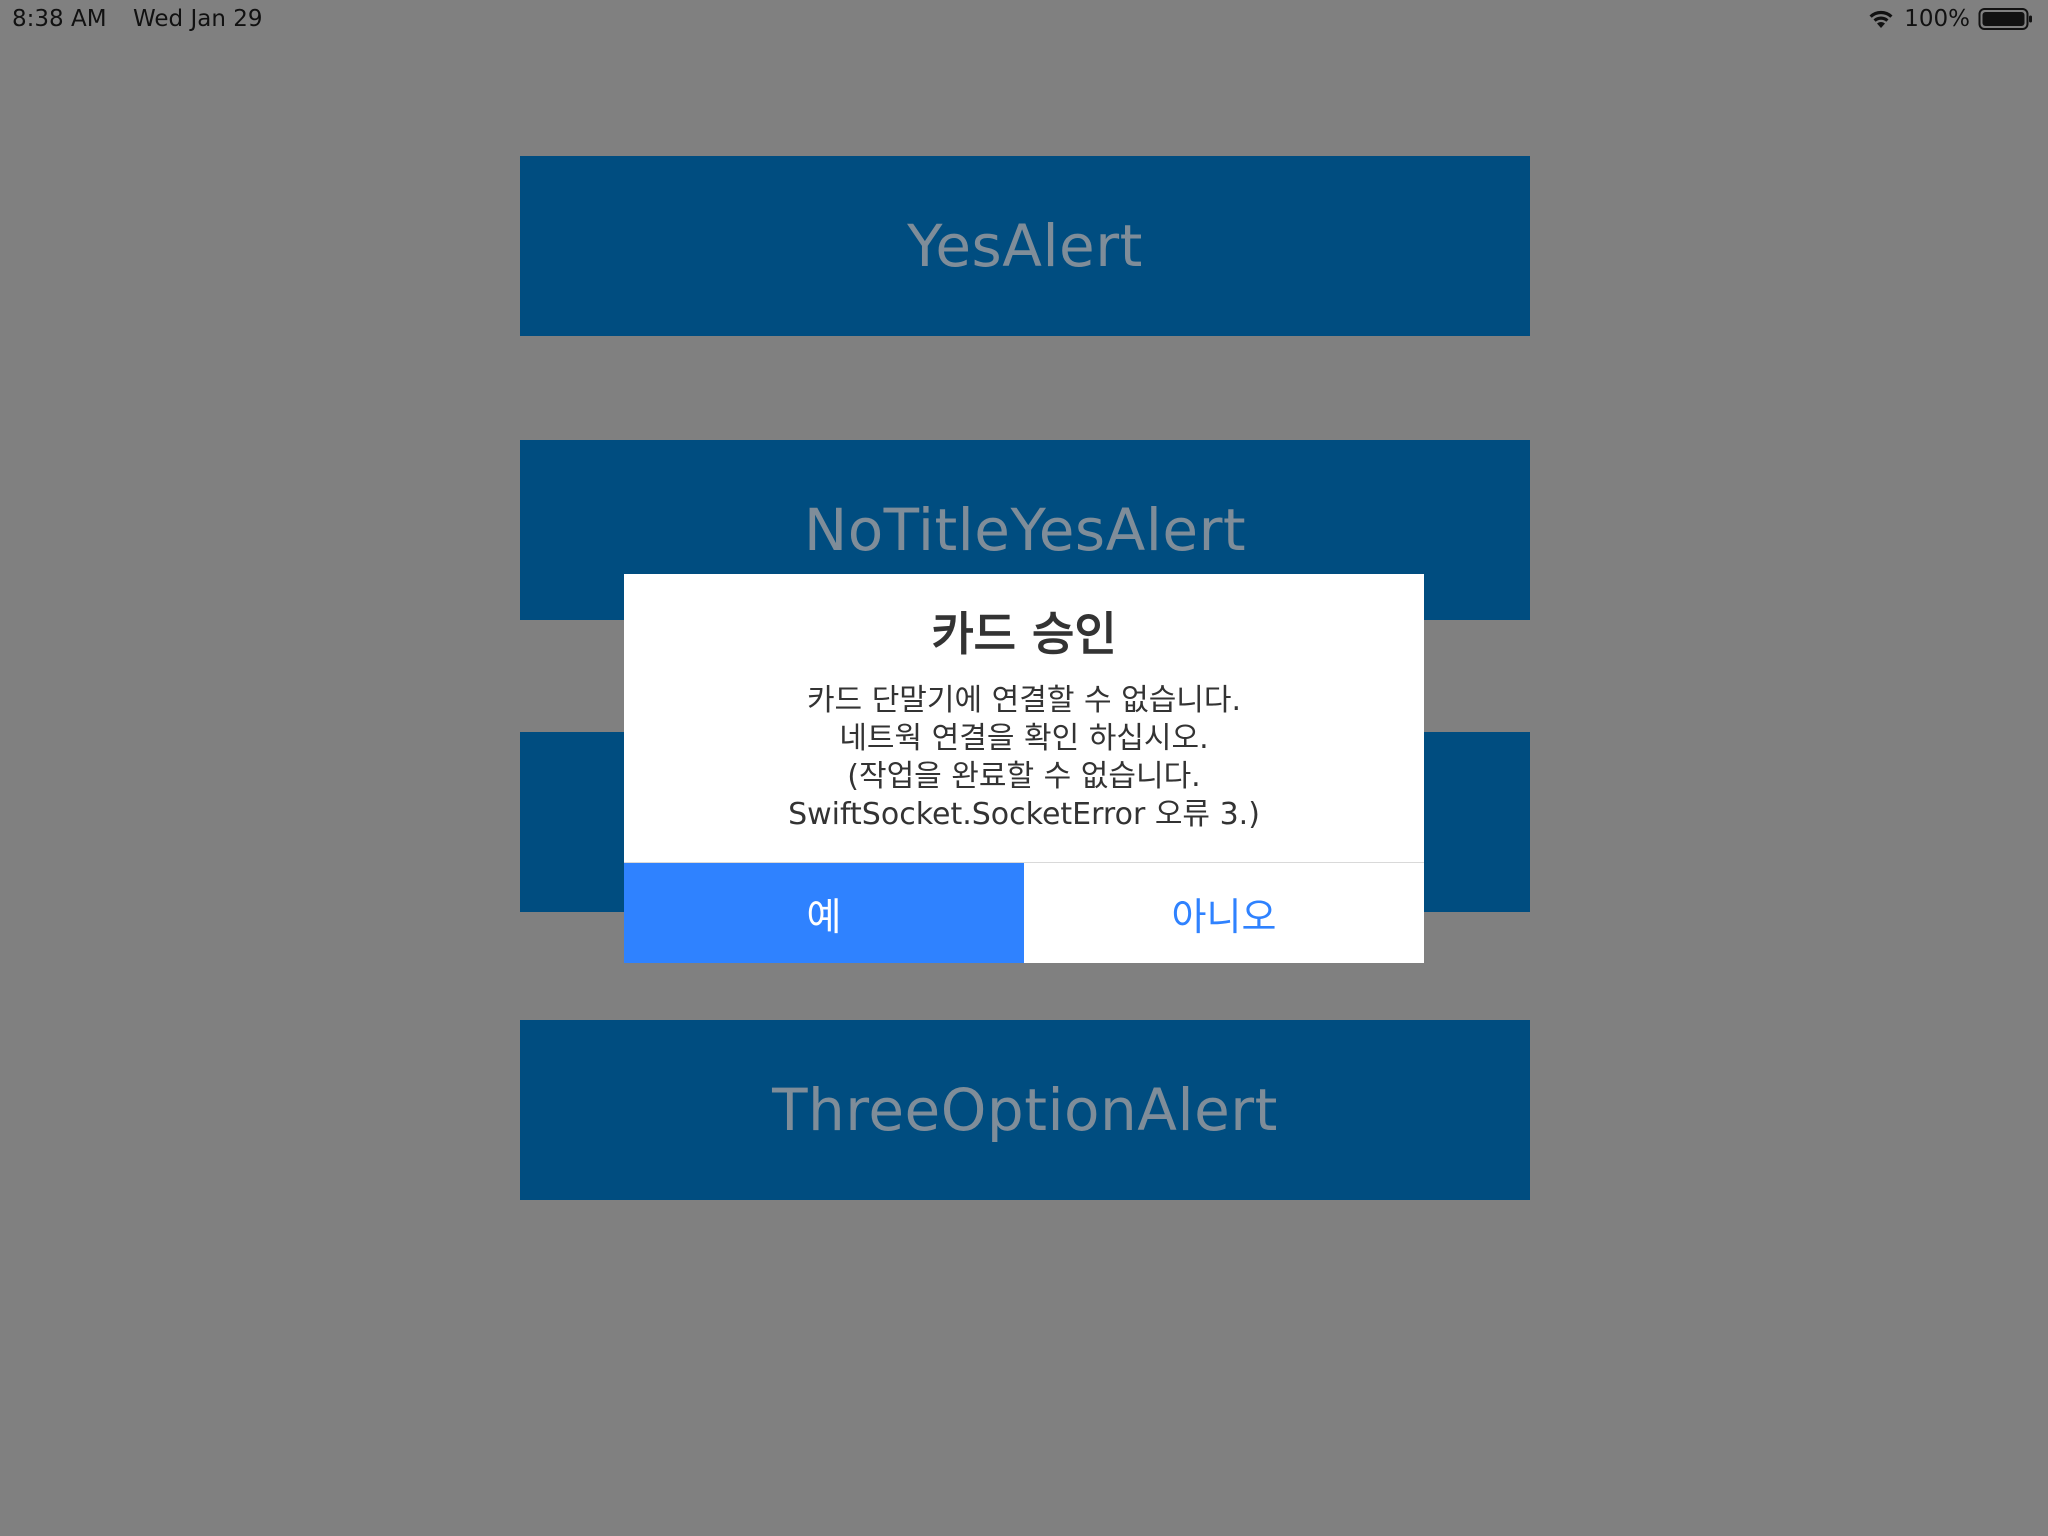  What do you see at coordinates (1024, 738) in the screenshot?
I see `dialog-message-line: 네트웍 연결을 확인 하십시오.` at bounding box center [1024, 738].